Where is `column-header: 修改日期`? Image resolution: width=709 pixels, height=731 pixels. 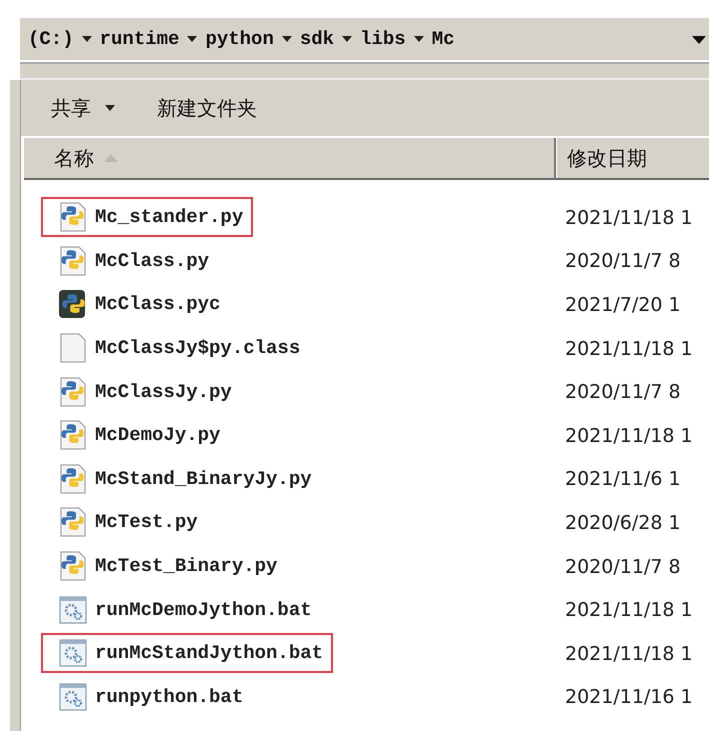
column-header: 修改日期 is located at coordinates (632, 158).